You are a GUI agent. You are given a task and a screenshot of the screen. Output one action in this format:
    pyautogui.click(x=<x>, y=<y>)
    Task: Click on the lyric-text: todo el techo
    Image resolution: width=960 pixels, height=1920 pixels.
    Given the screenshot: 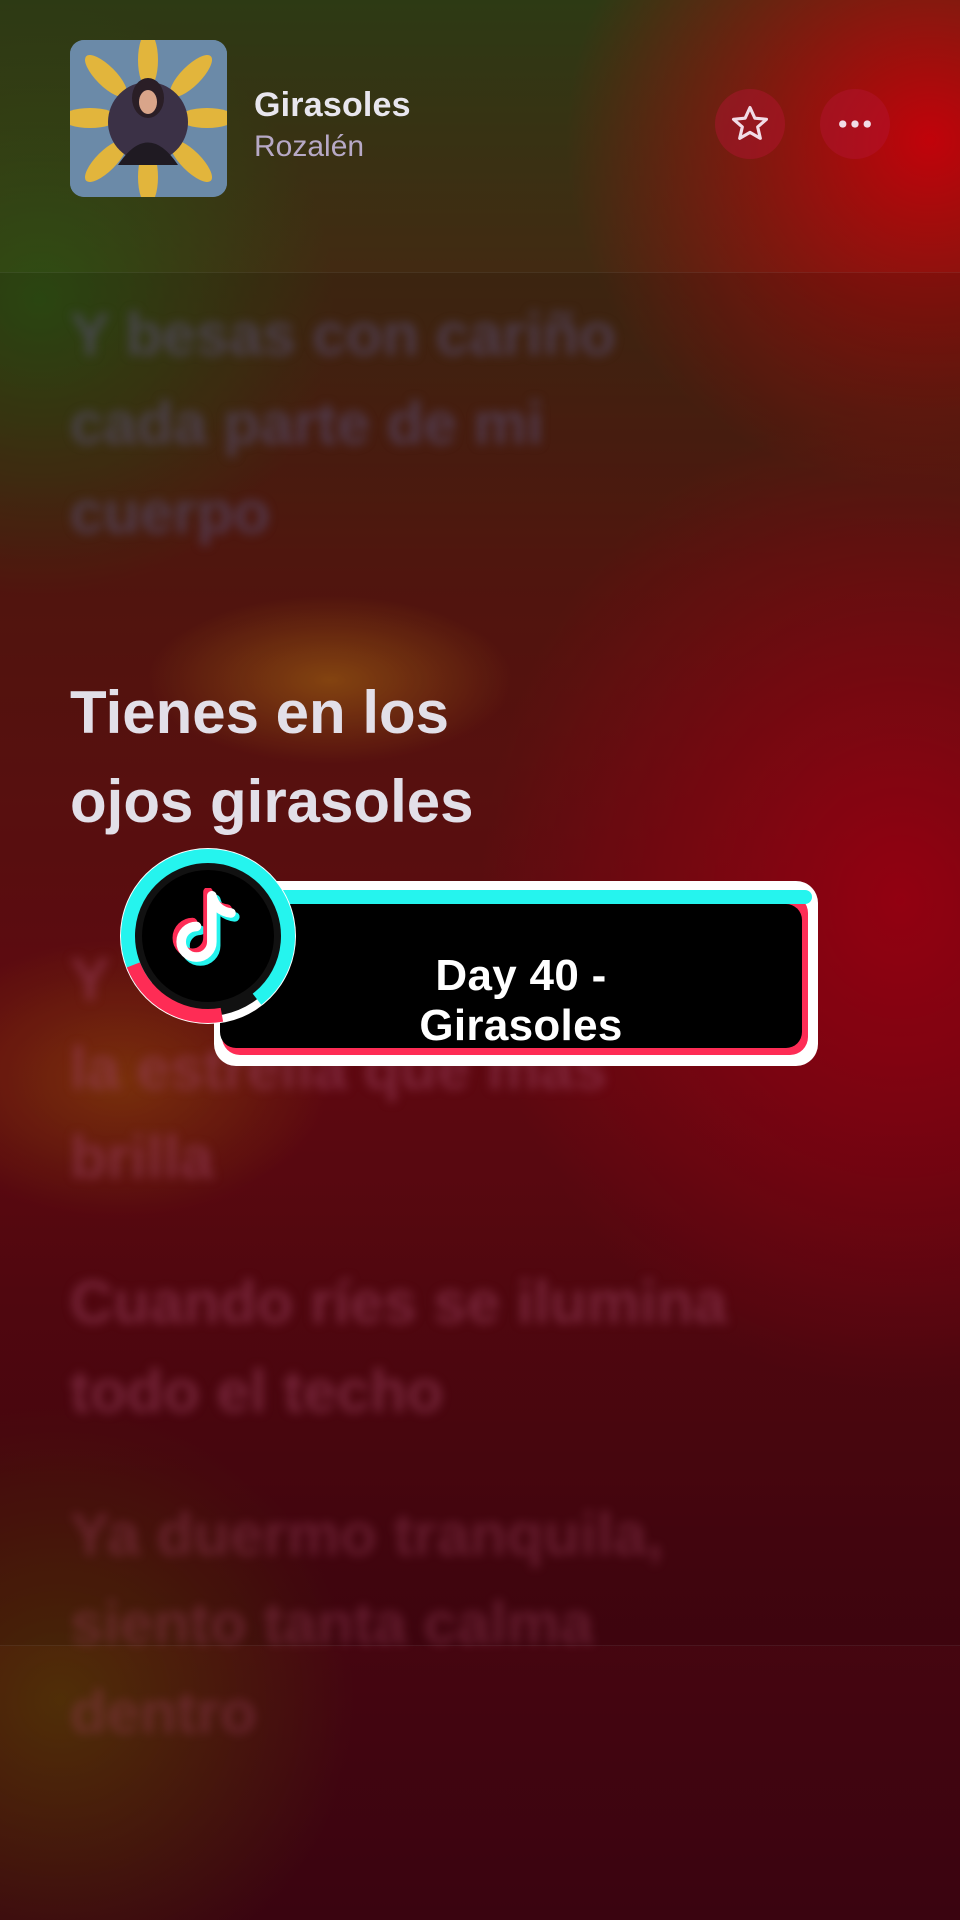 What is the action you would take?
    pyautogui.click(x=257, y=1391)
    